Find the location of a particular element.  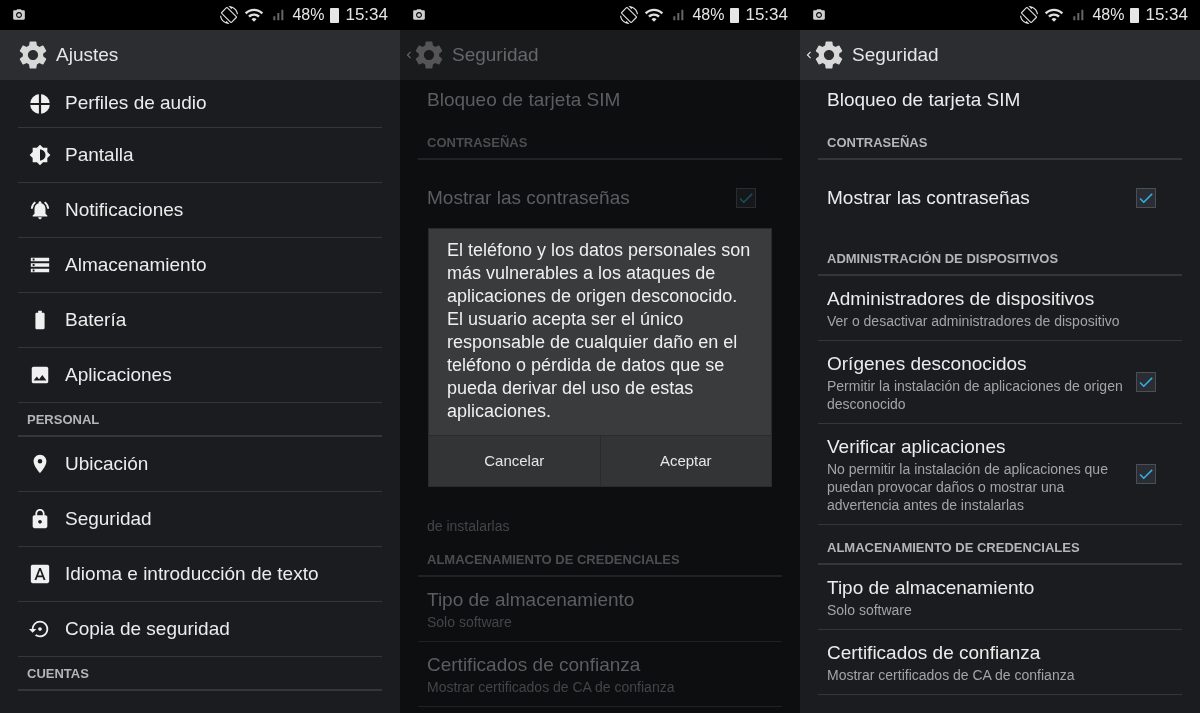

dialog-message: El teléfono y los datos personales son más vulnerables a los ataques de aplicaciones de origen desconocido. El usuario acepta ser el único responsable de cualquier daño en el teléfono o pérdida de datos que se pueda derivar del uso de estas aplicaciones. is located at coordinates (599, 331).